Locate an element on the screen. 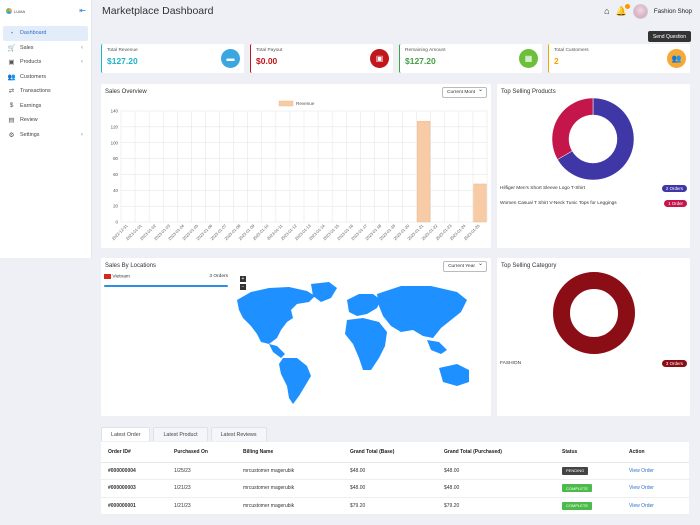 This screenshot has width=700, height=525. kpi-label: Remaining Amount is located at coordinates (425, 50).